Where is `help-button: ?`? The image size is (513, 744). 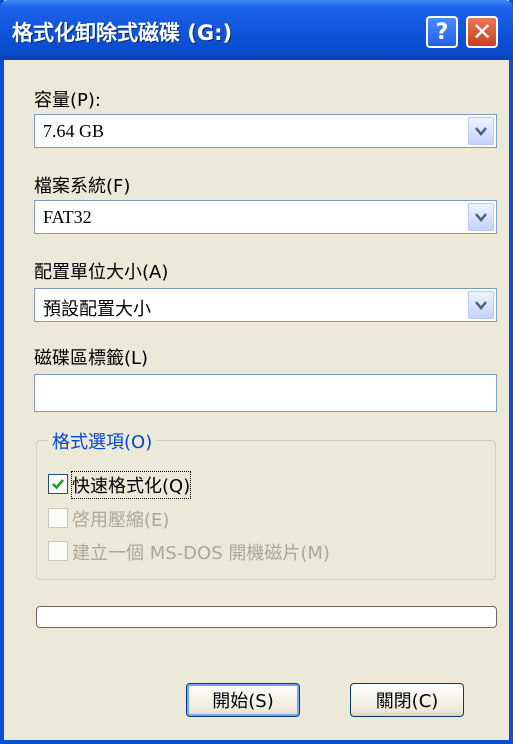 help-button: ? is located at coordinates (442, 32).